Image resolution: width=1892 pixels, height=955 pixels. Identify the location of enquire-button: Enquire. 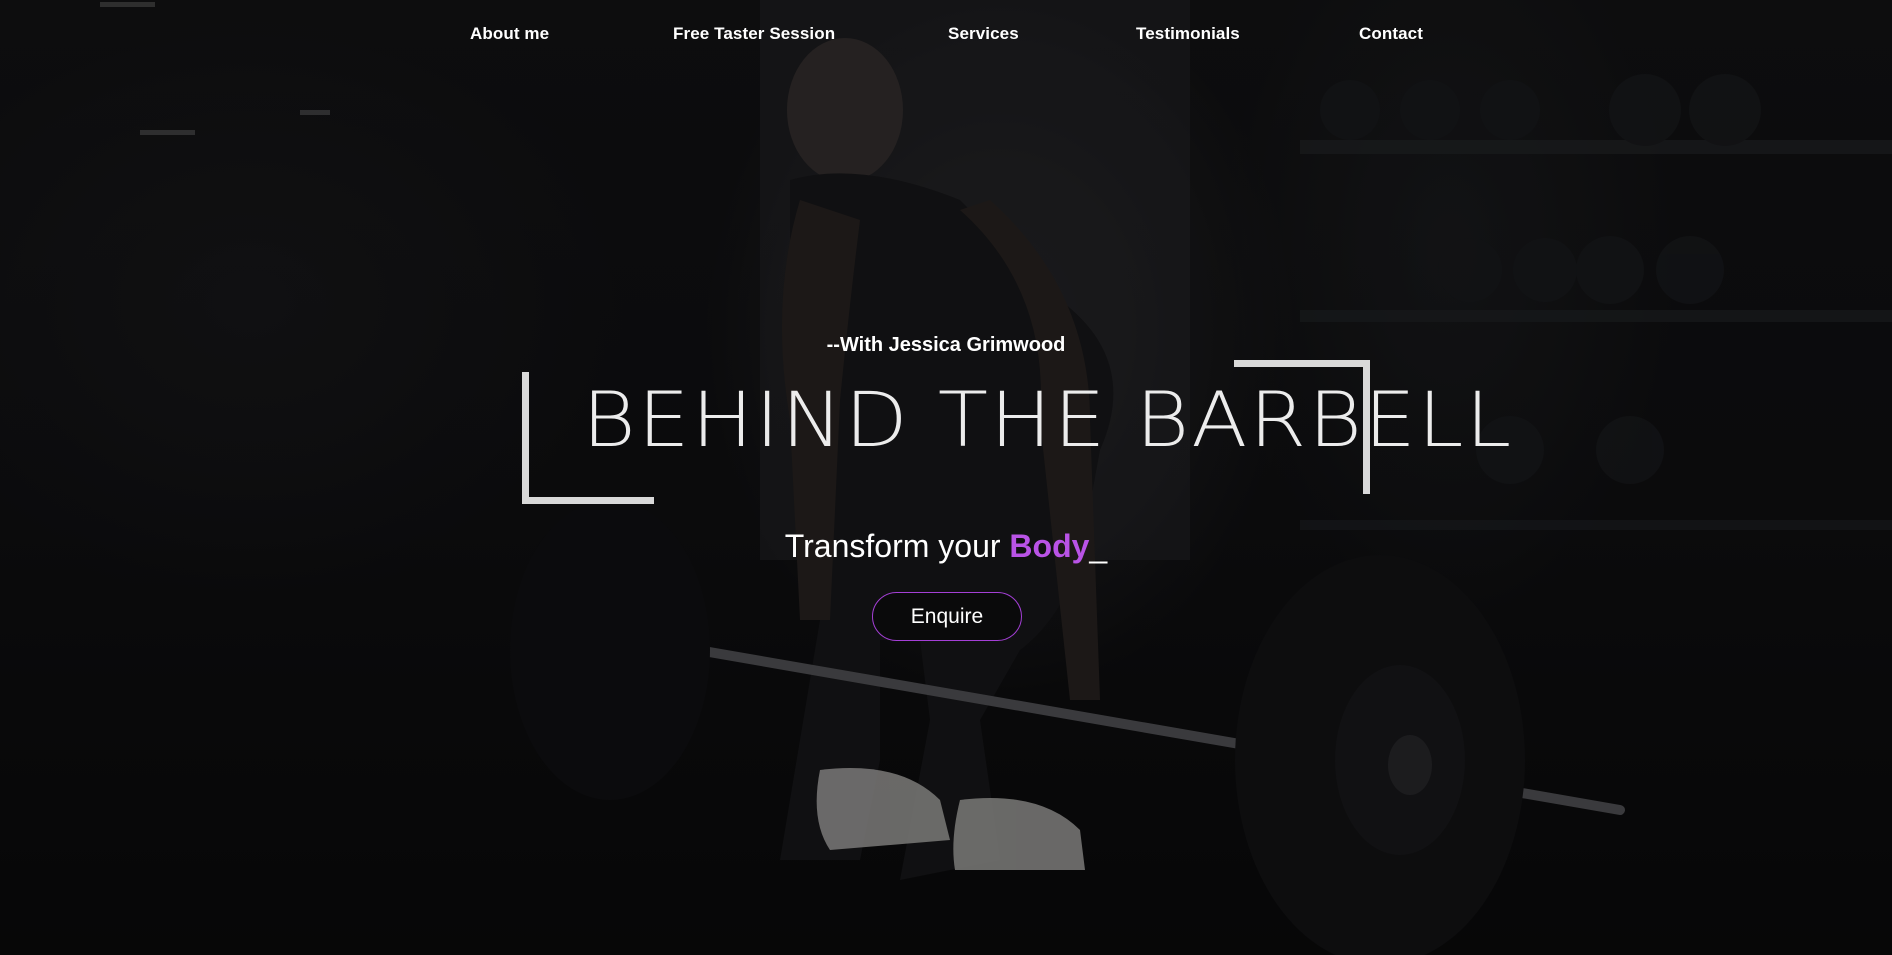
(947, 616).